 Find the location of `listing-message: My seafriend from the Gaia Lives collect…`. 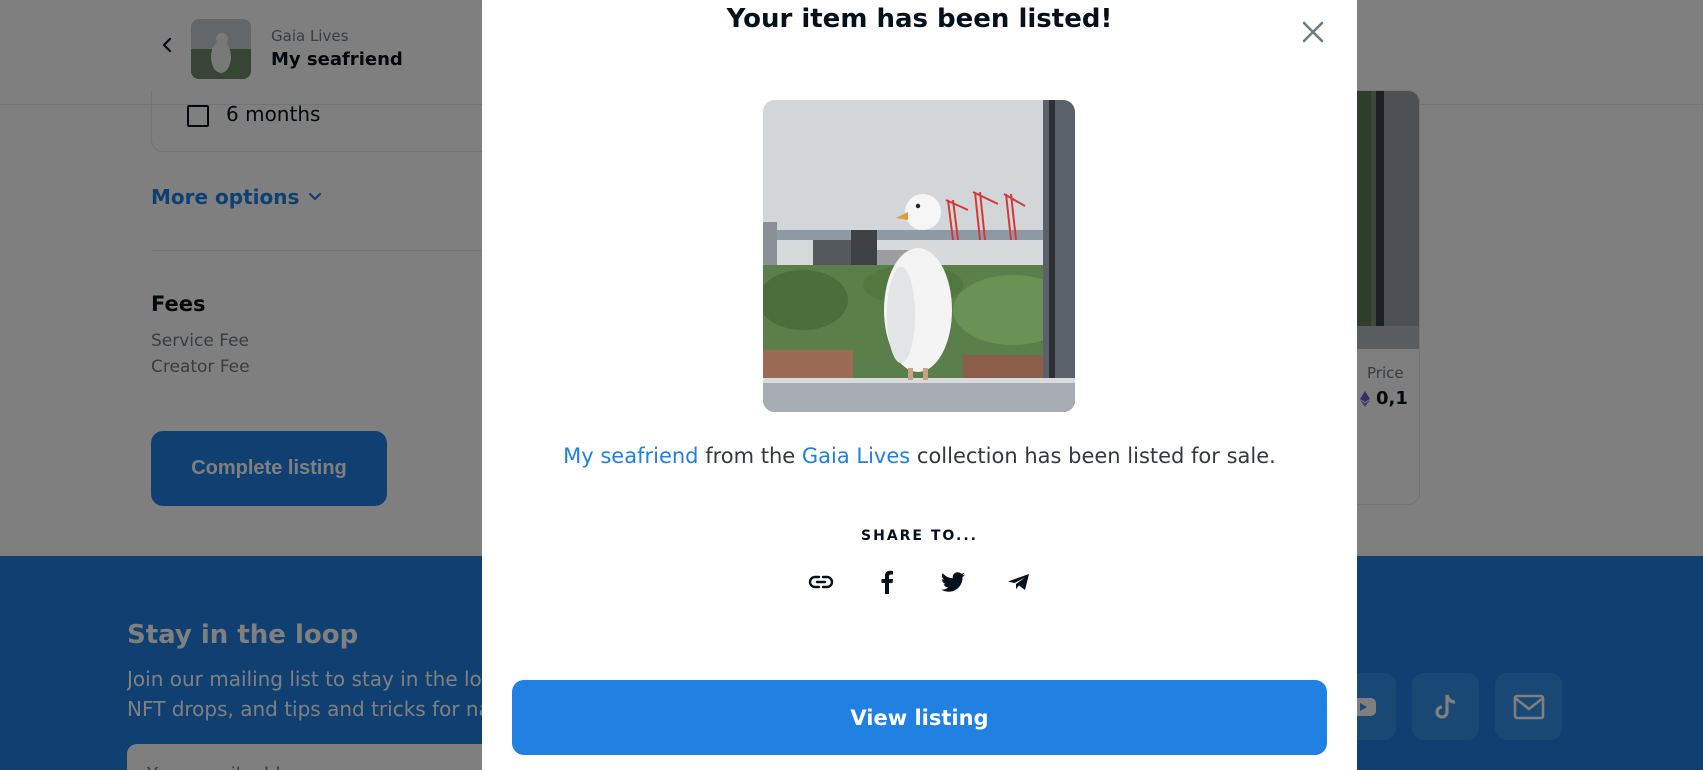

listing-message: My seafriend from the Gaia Lives collect… is located at coordinates (919, 456).